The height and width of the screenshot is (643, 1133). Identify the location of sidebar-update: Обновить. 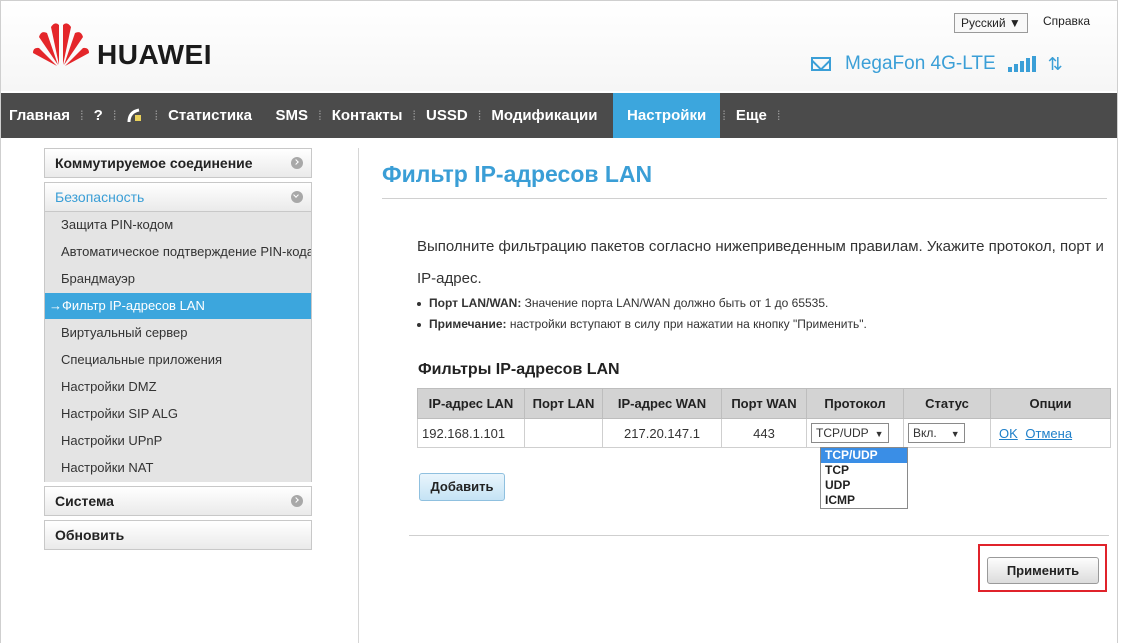
(178, 535).